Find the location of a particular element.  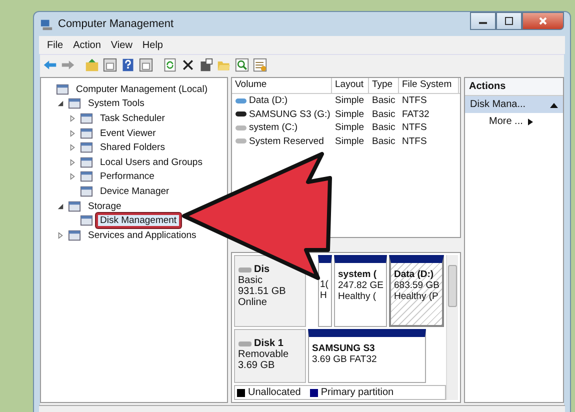

partition-status: Healthy ( is located at coordinates (358, 296).